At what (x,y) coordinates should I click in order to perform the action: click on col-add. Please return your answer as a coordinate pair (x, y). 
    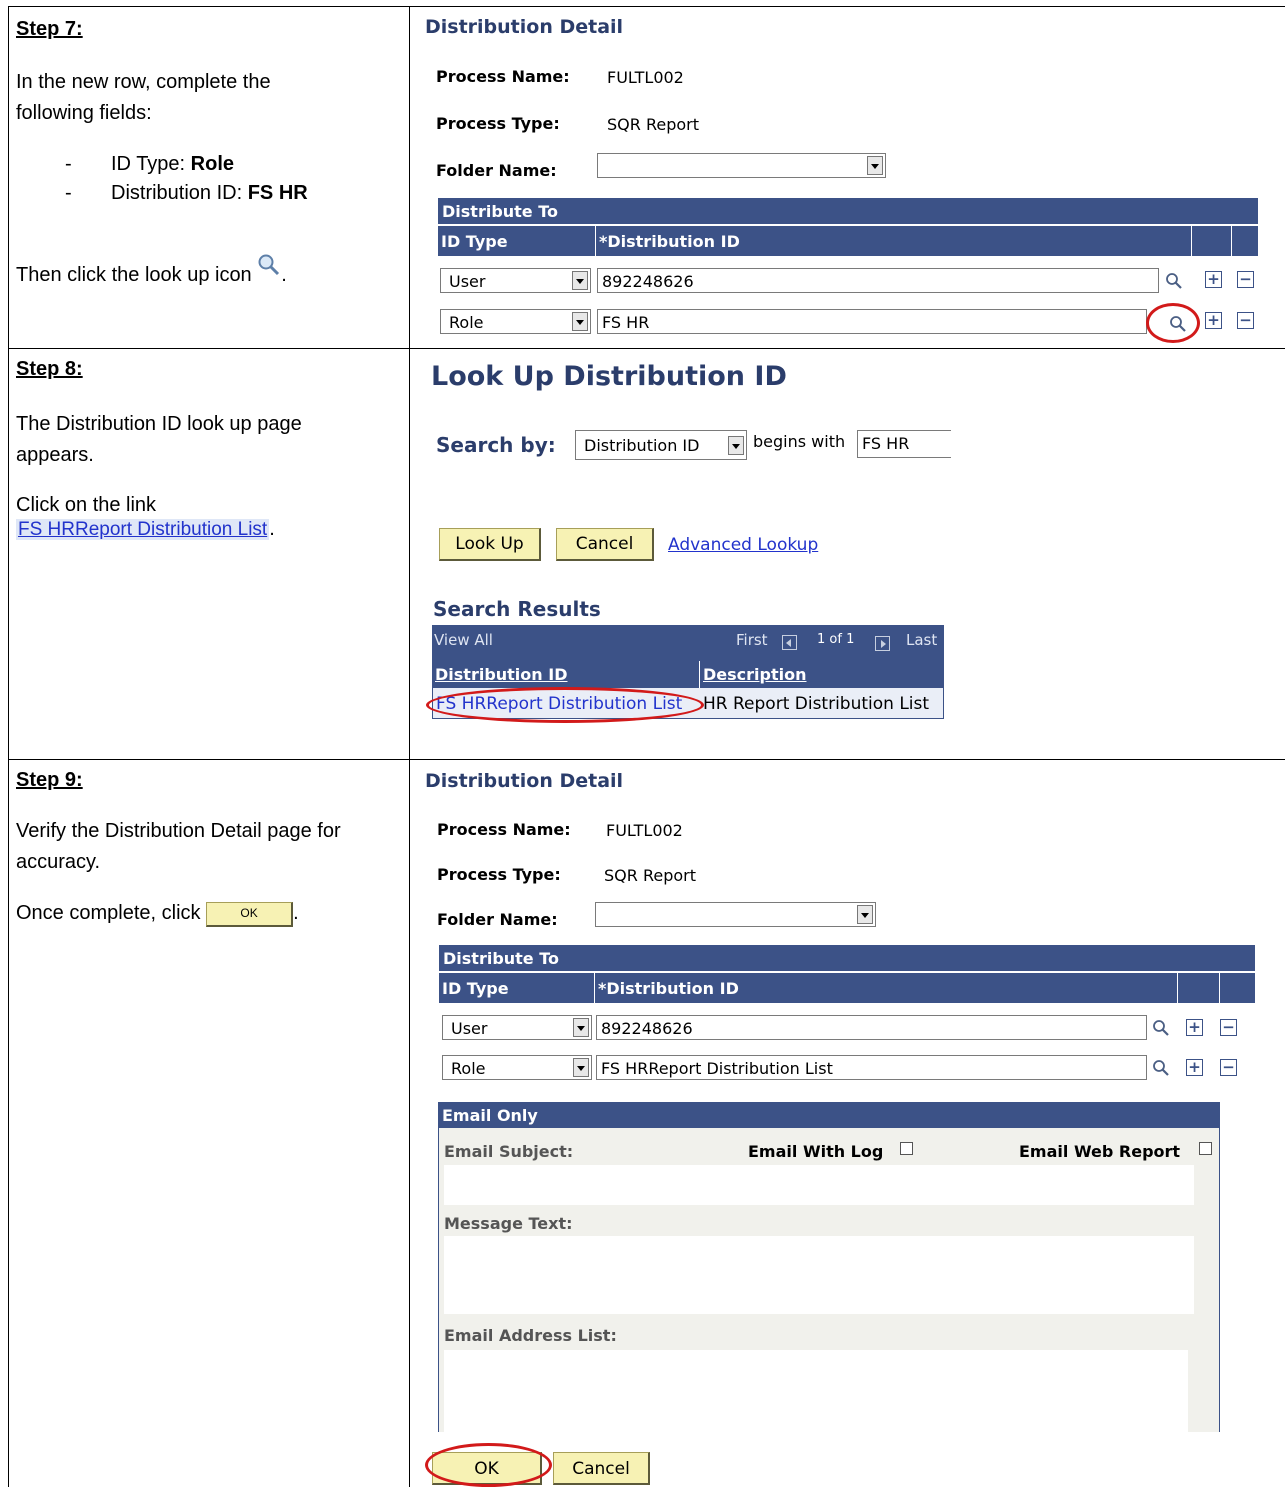
    Looking at the image, I should click on (1212, 241).